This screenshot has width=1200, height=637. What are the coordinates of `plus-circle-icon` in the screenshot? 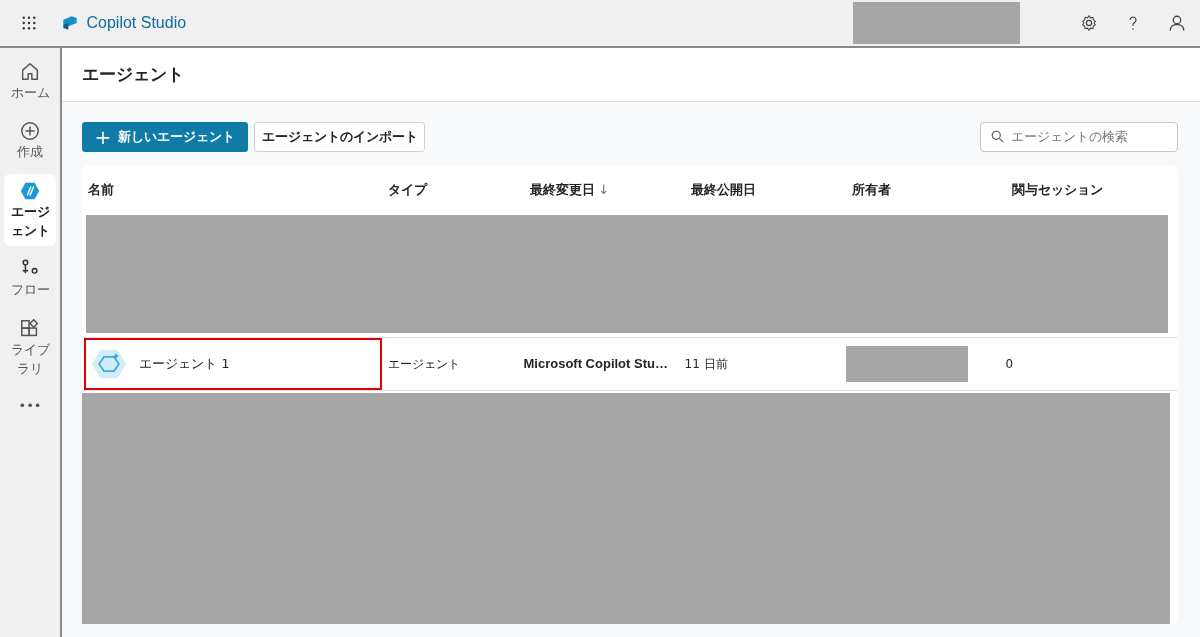 It's located at (30, 131).